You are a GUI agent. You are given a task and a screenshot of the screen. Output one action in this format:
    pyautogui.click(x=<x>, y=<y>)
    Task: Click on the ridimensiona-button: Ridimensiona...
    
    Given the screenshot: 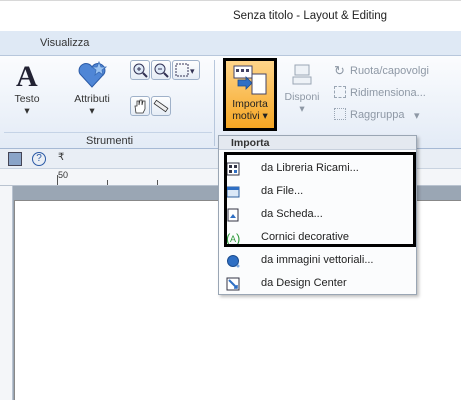 What is the action you would take?
    pyautogui.click(x=397, y=94)
    